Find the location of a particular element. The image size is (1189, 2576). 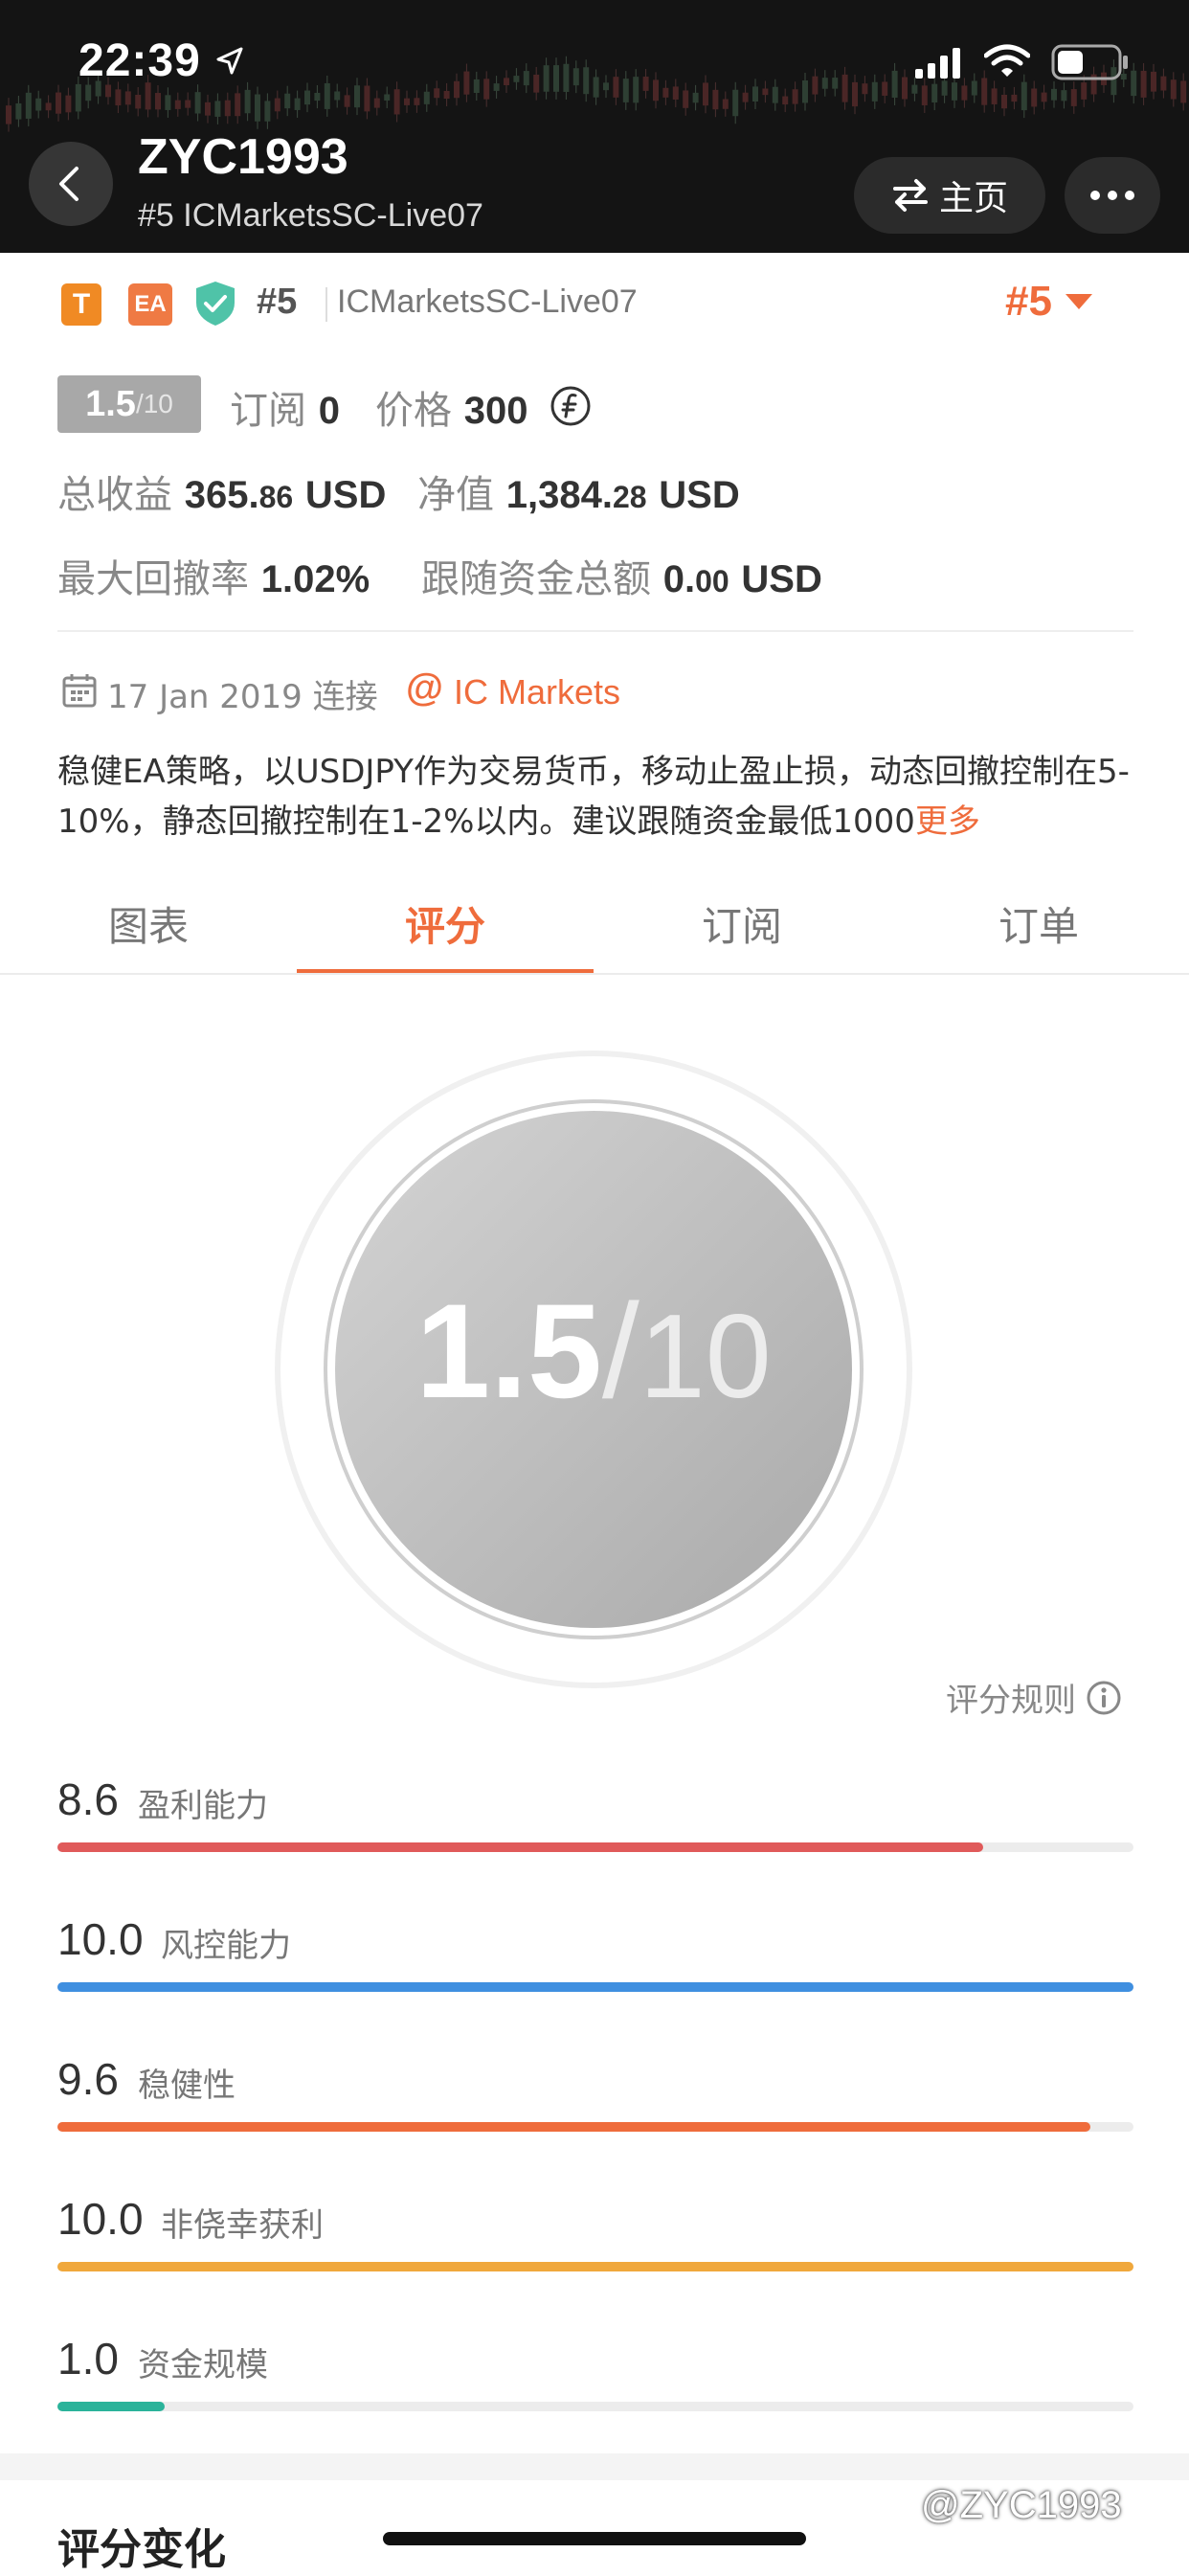

location-arrow-icon is located at coordinates (229, 61).